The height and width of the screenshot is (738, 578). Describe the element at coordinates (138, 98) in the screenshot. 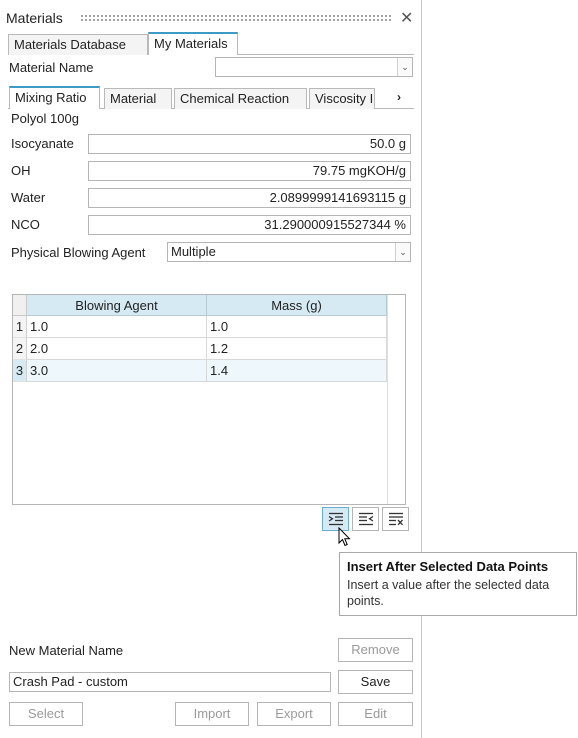

I see `tab-material: Material` at that location.